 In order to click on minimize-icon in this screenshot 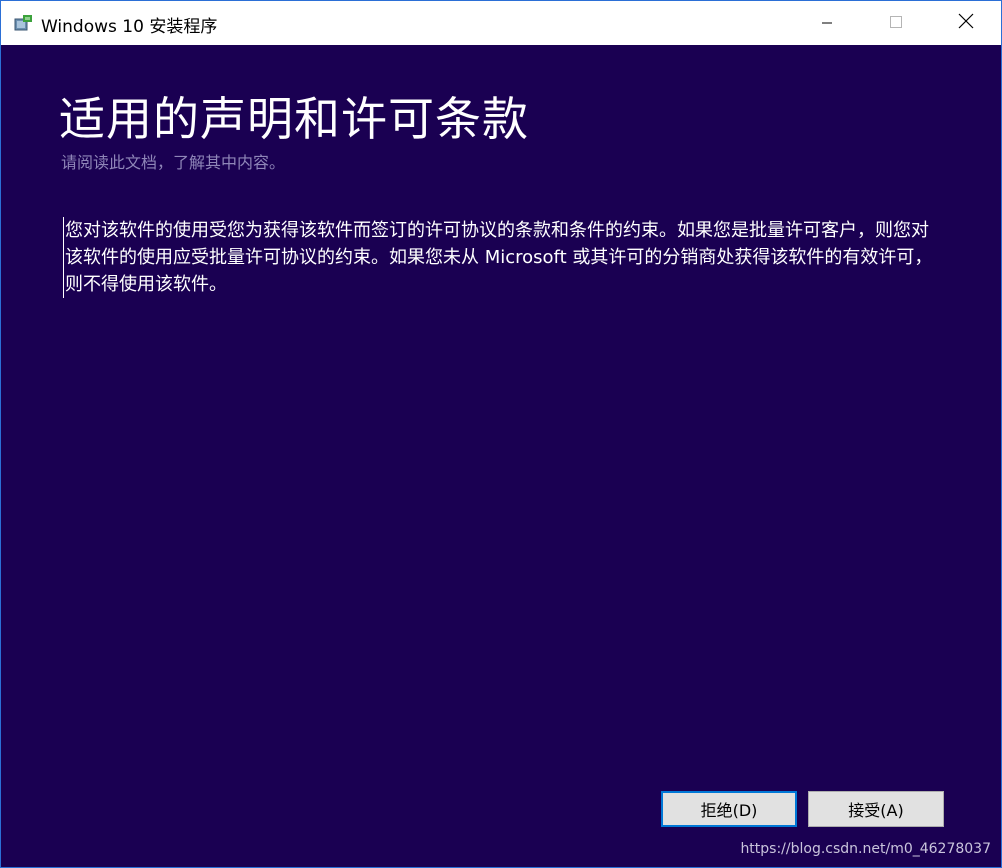, I will do `click(827, 23)`.